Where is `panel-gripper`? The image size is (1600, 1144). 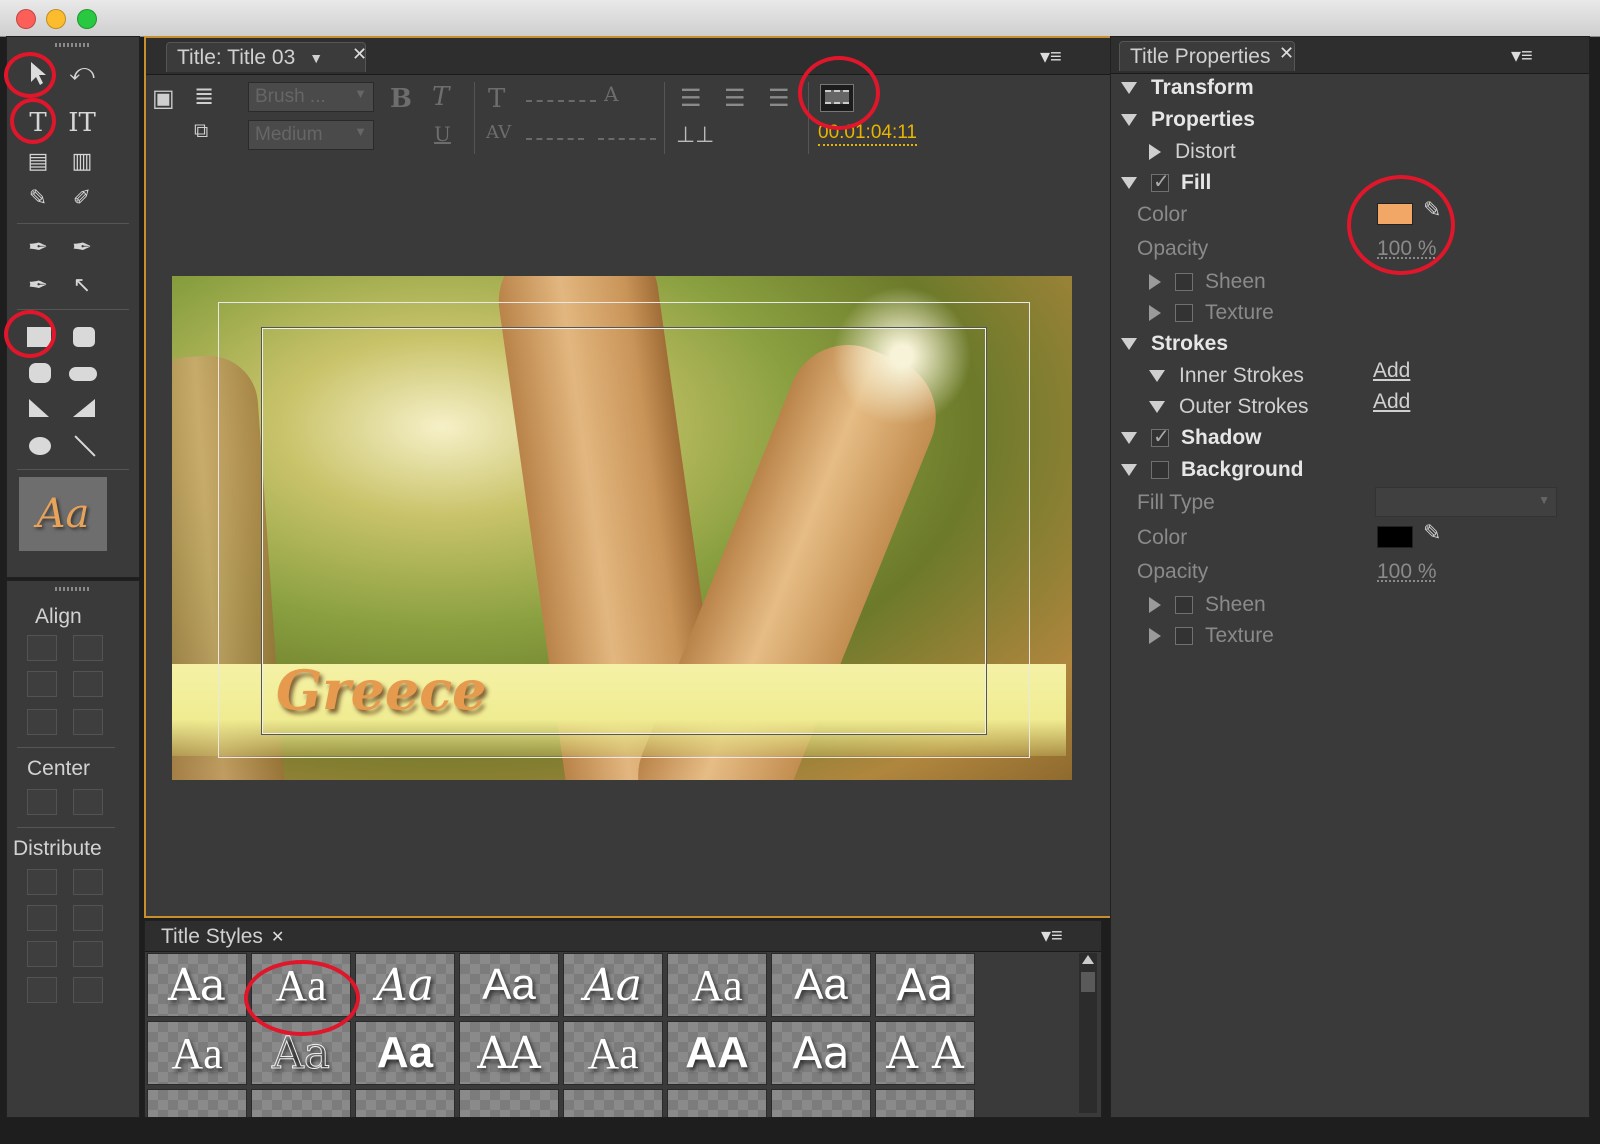 panel-gripper is located at coordinates (73, 589).